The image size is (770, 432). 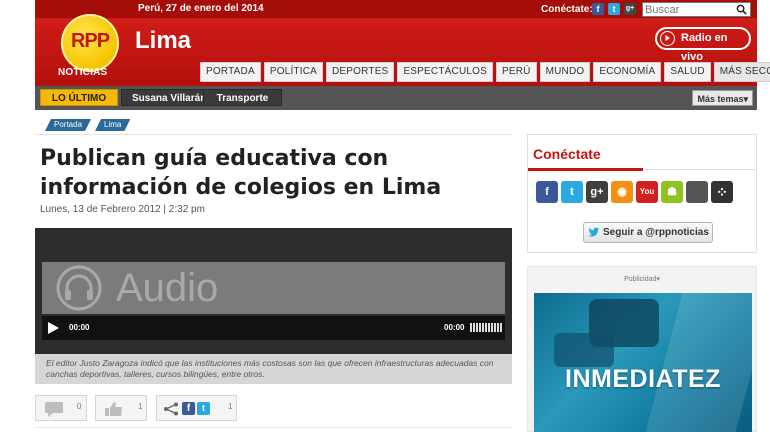 What do you see at coordinates (516, 72) in the screenshot?
I see `nav-item-peru: PERÚ` at bounding box center [516, 72].